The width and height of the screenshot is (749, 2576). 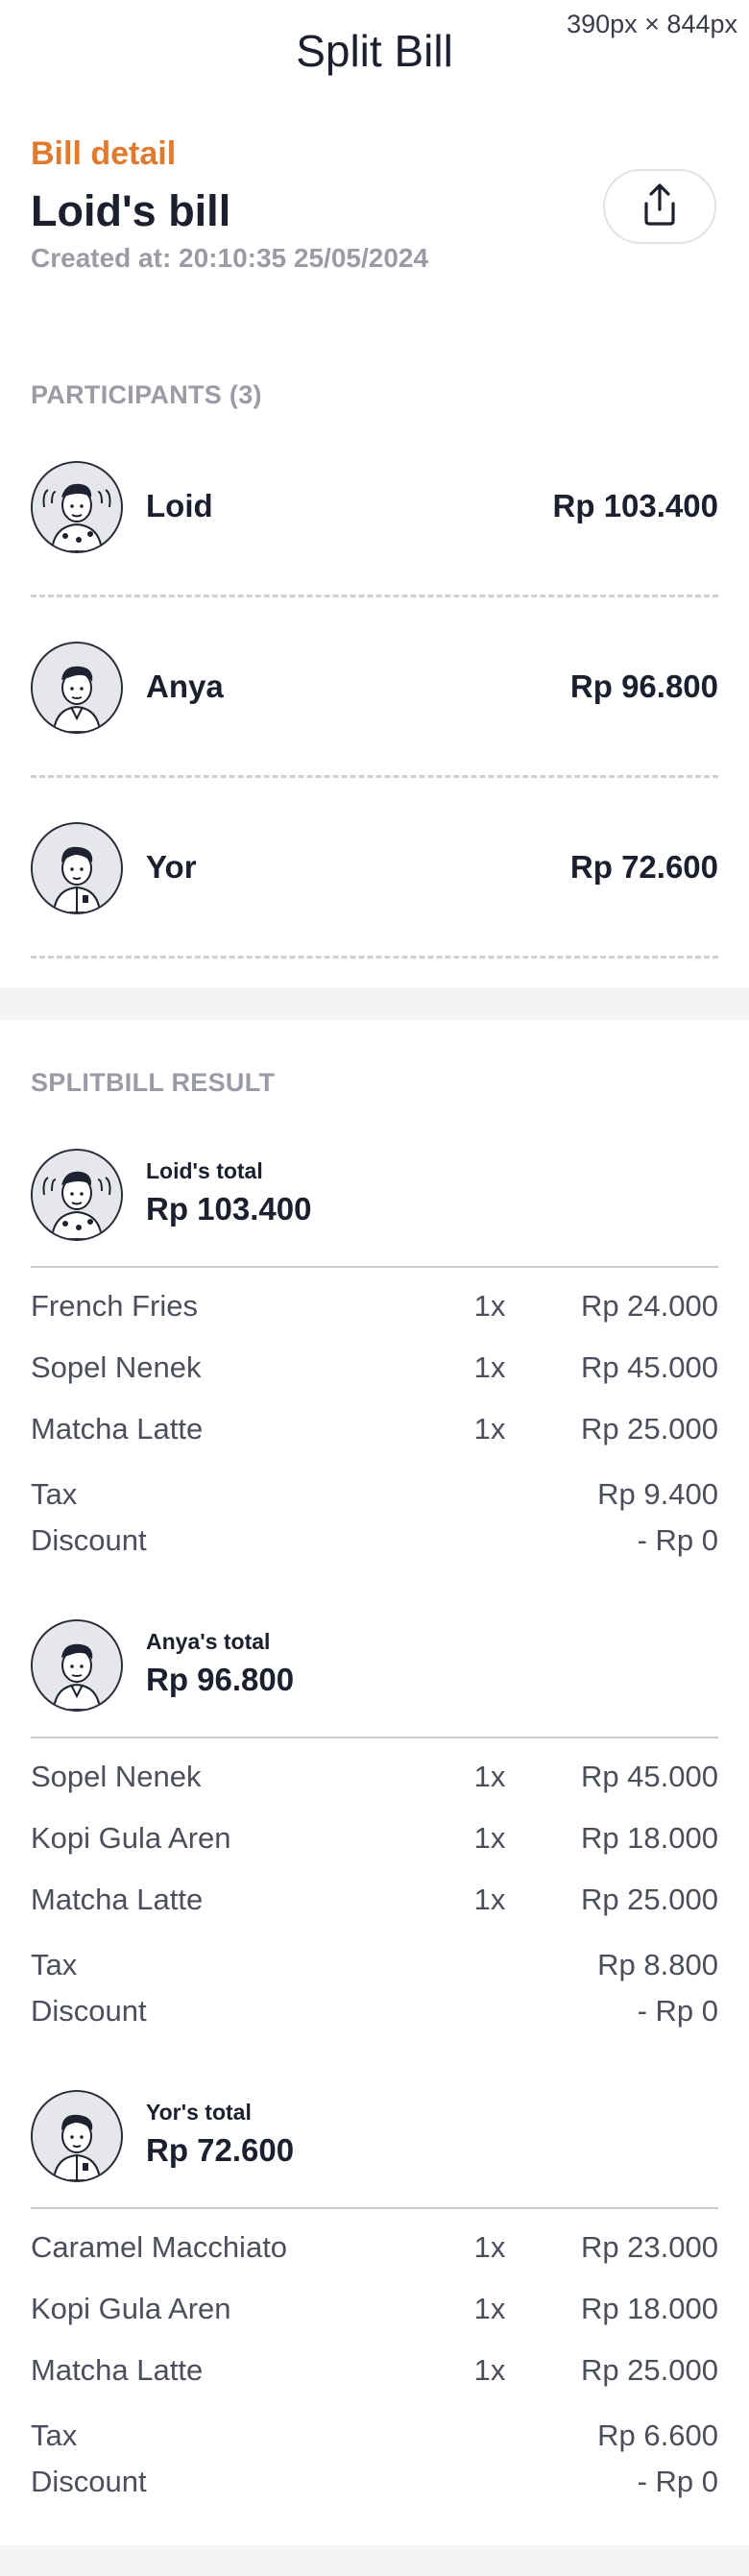 I want to click on item-name: Caramel Macchiato, so click(x=160, y=2247).